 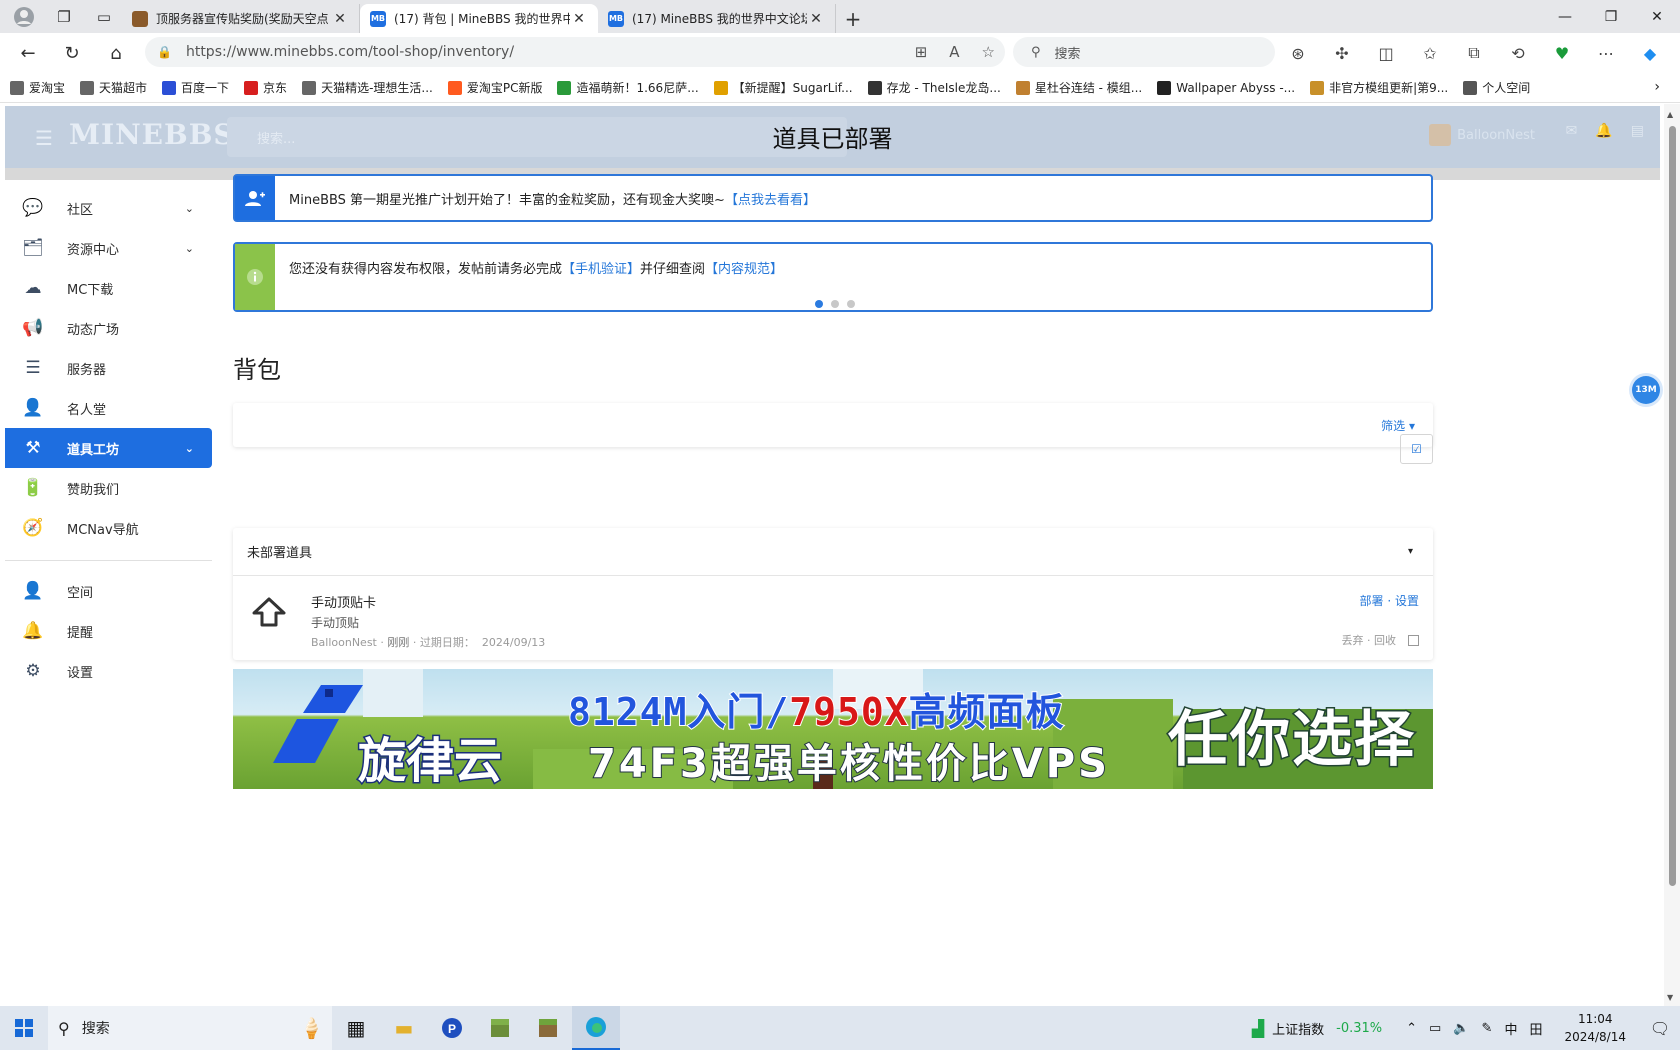 I want to click on more-menu-icon: ⋯, so click(x=1606, y=53).